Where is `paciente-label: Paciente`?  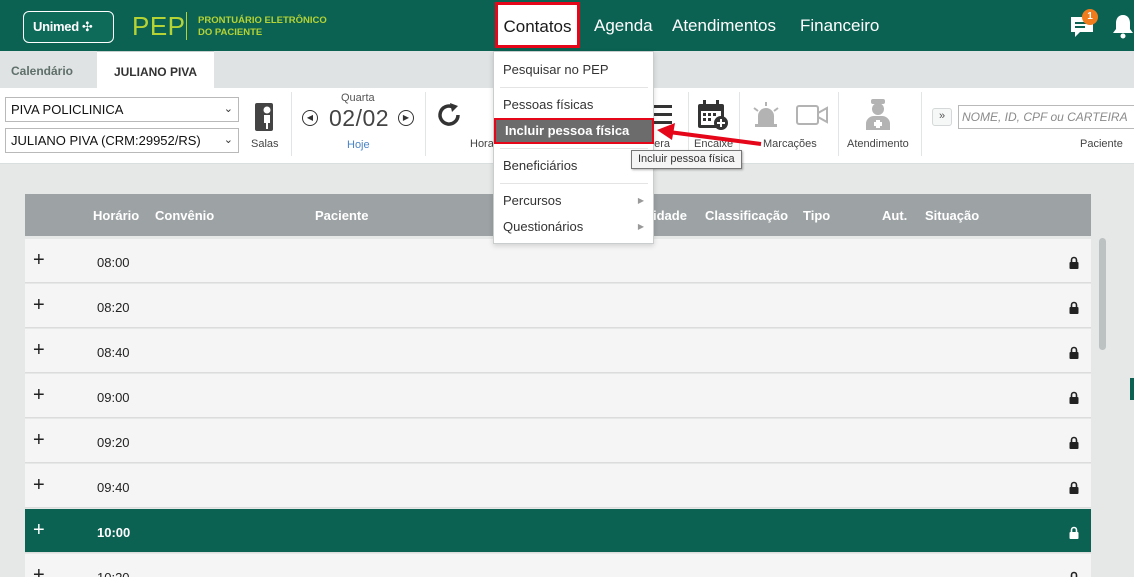 paciente-label: Paciente is located at coordinates (1101, 144).